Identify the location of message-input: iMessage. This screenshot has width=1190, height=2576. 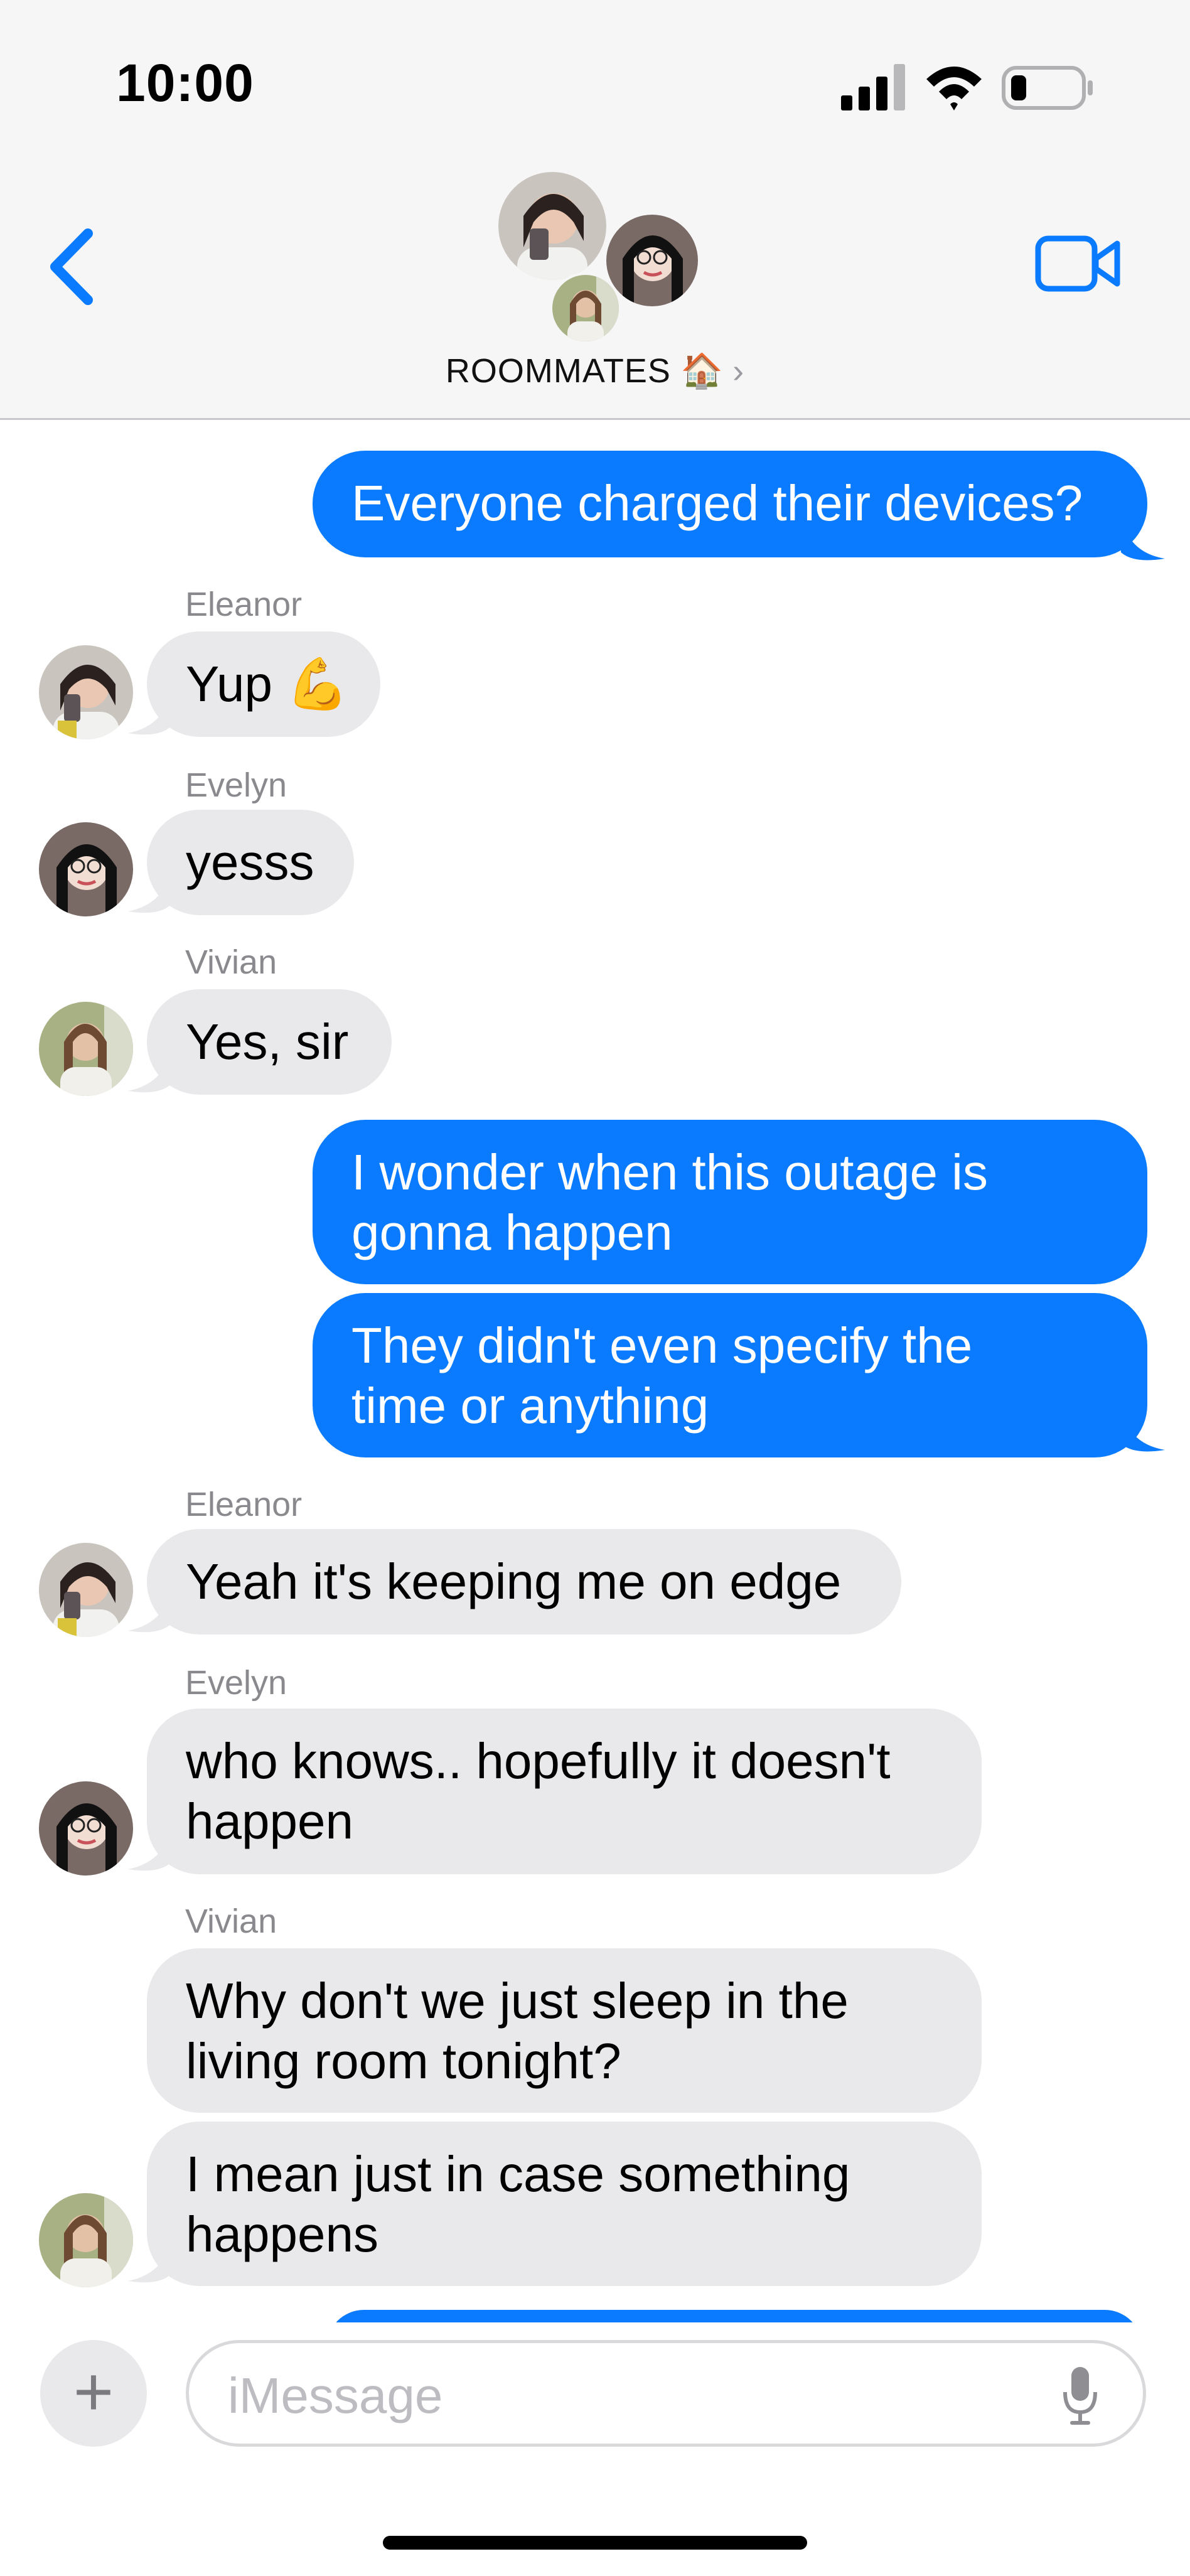
(666, 2393).